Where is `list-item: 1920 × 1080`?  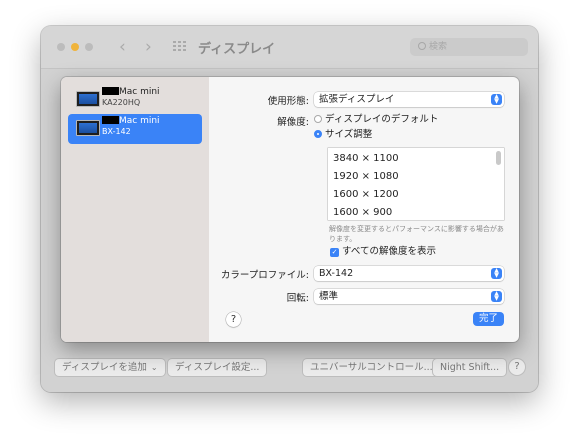
list-item: 1920 × 1080 is located at coordinates (366, 177).